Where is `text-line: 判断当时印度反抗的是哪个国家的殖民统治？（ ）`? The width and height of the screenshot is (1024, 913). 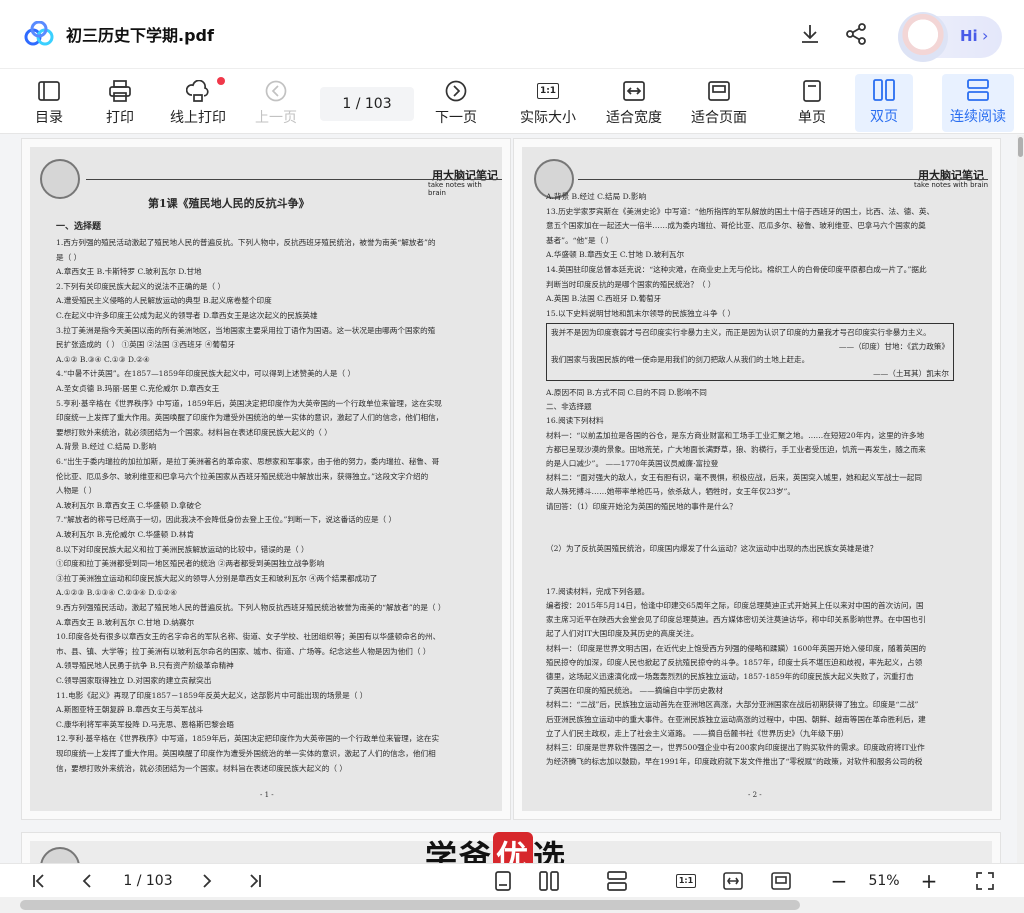 text-line: 判断当时印度反抗的是哪个国家的殖民统治？（ ） is located at coordinates (631, 284).